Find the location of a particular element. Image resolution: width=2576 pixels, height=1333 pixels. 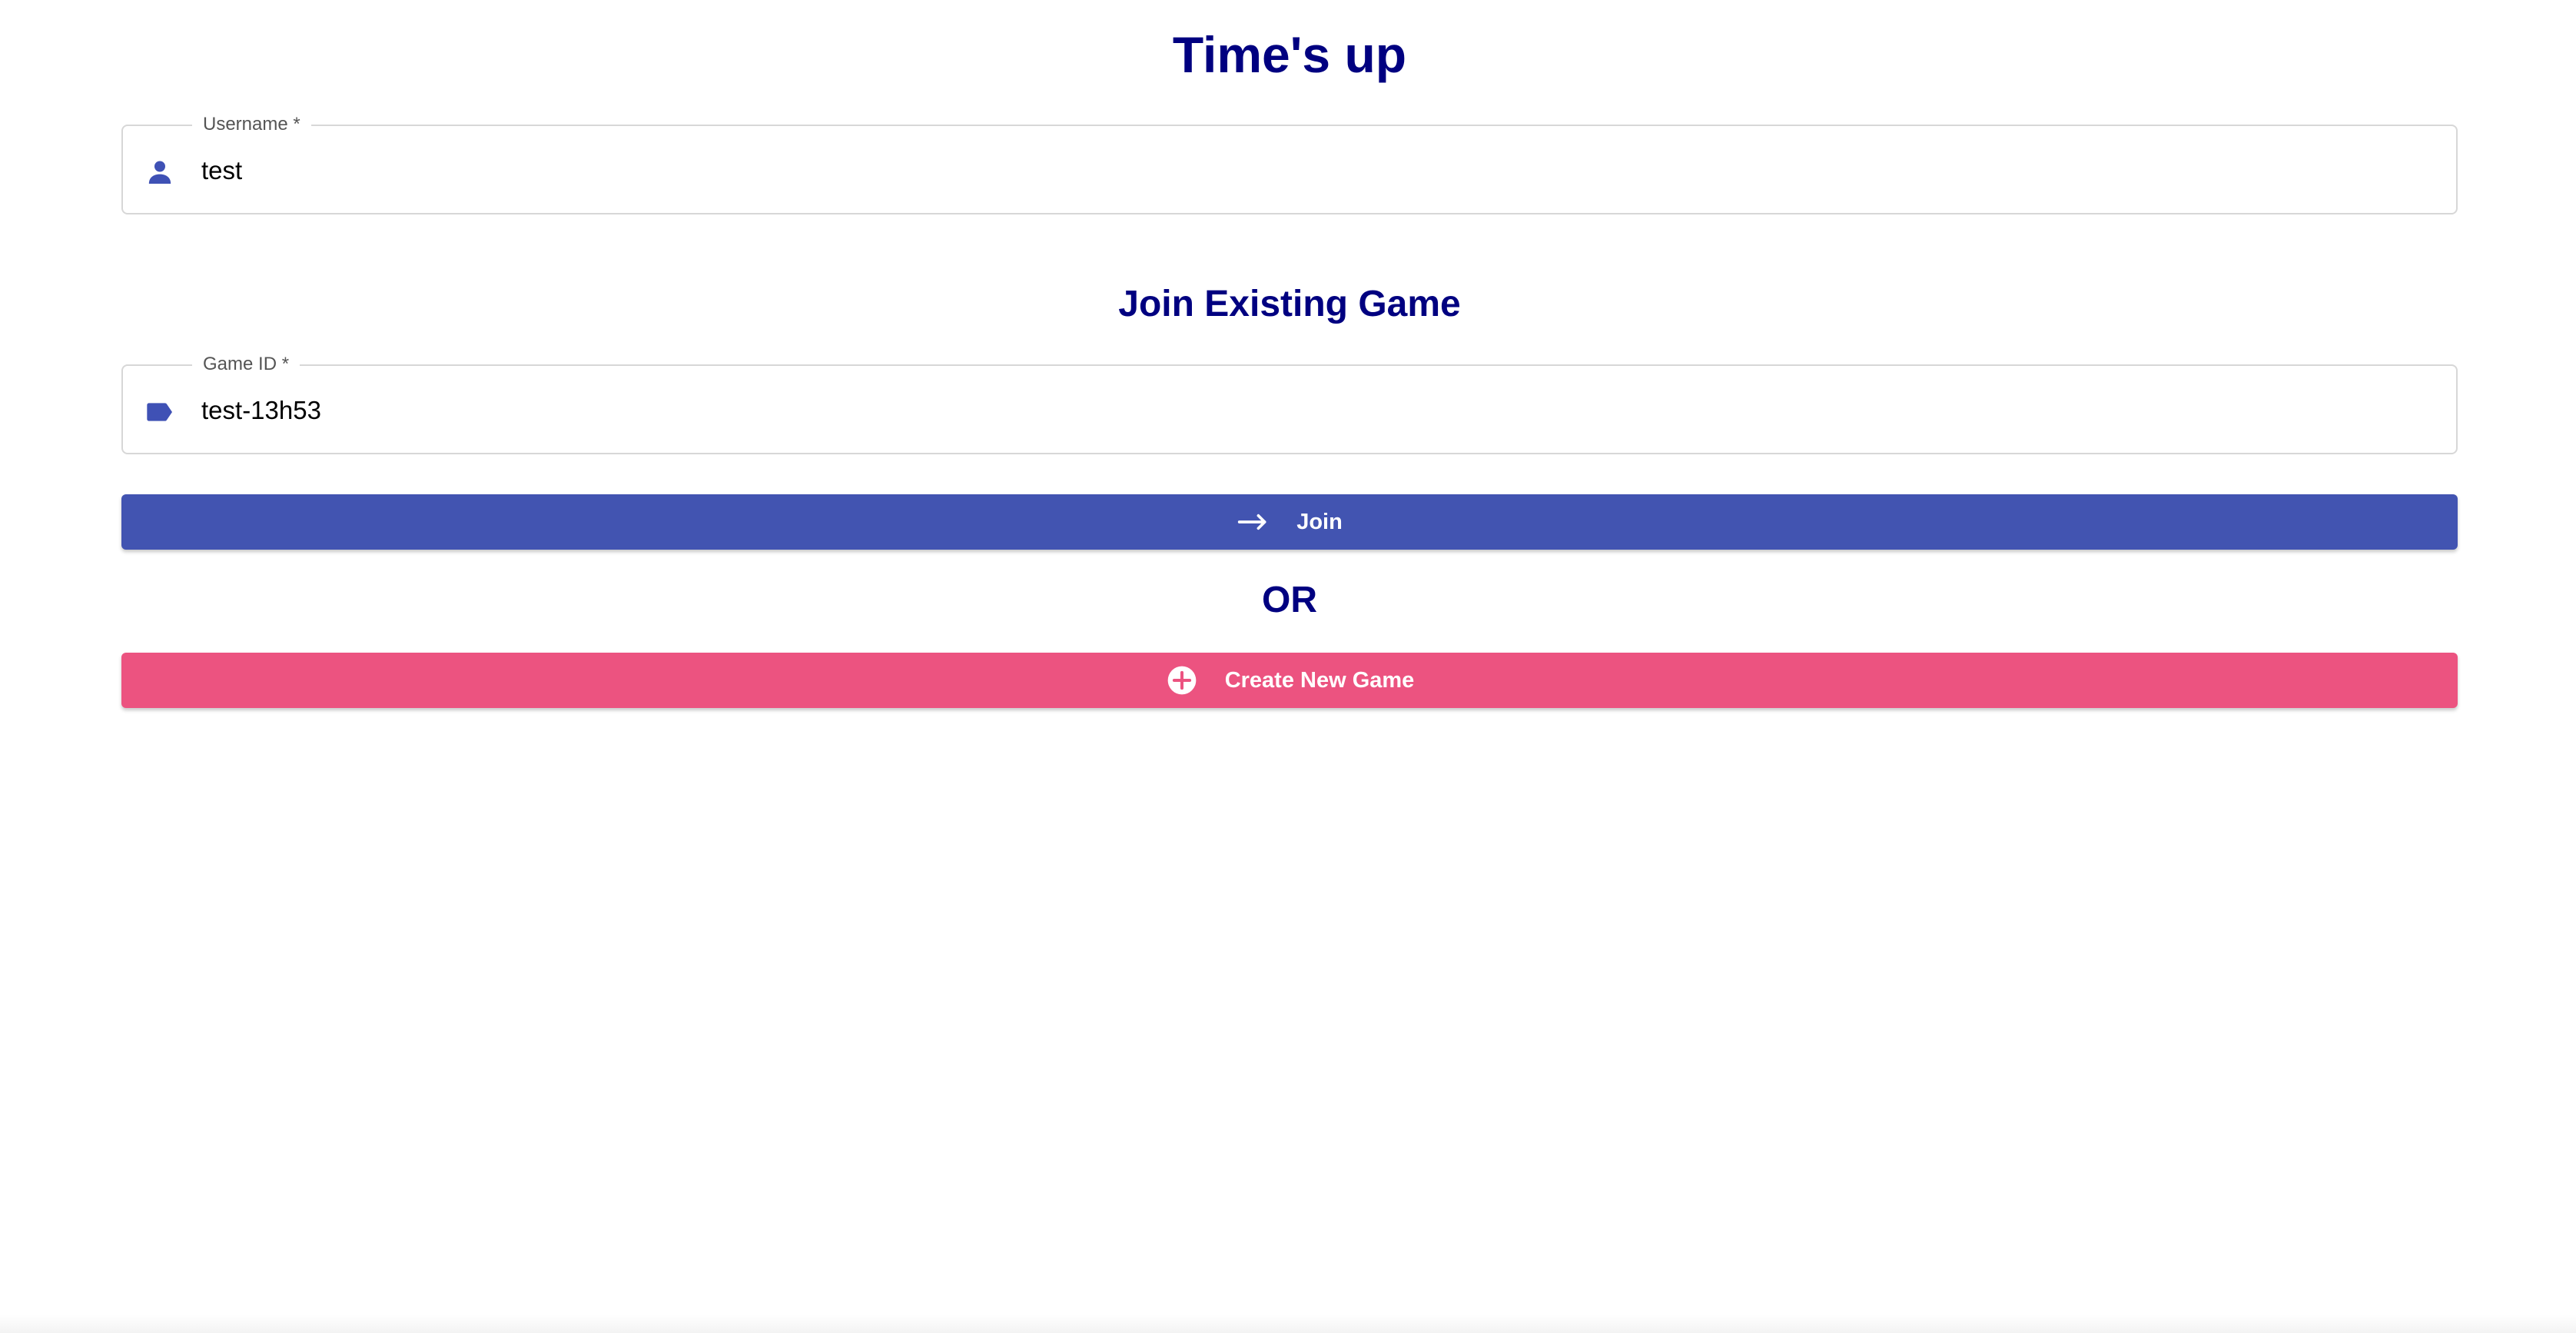

page-title: Time's up is located at coordinates (1289, 55).